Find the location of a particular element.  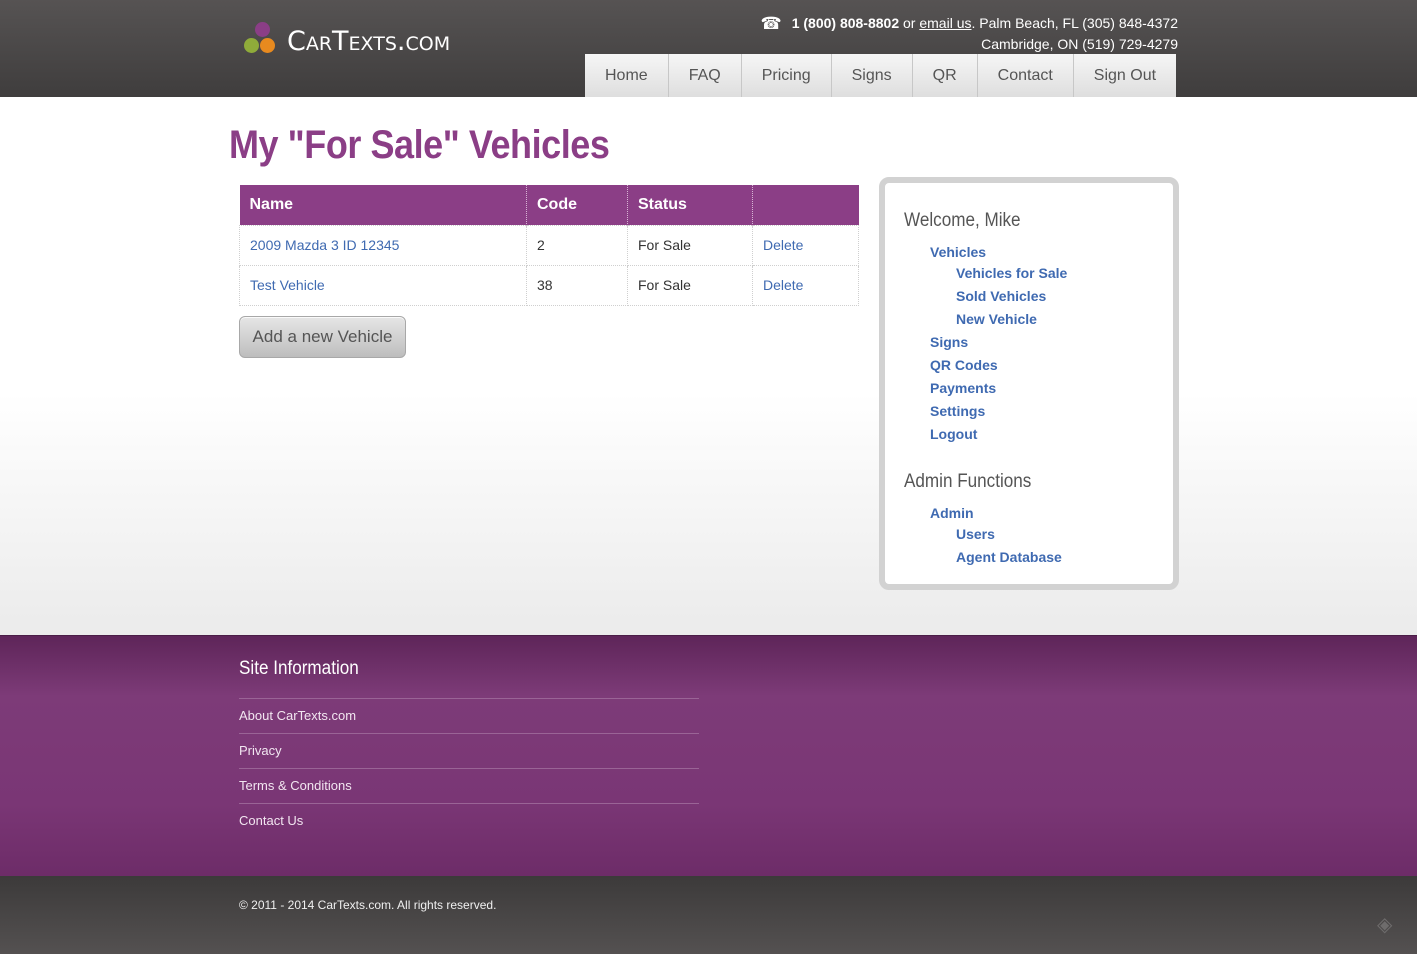

vehicle-name-link: Test Vehicle is located at coordinates (287, 285).